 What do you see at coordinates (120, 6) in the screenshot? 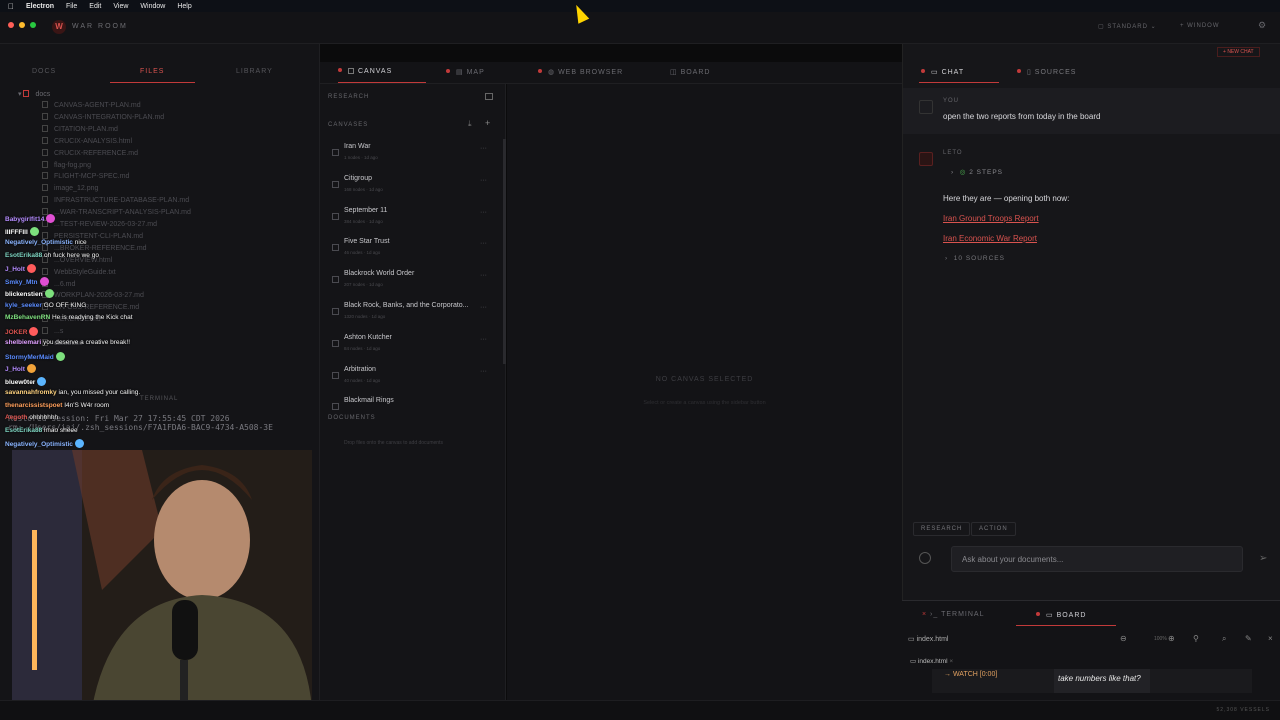
I see `menu-view: View` at bounding box center [120, 6].